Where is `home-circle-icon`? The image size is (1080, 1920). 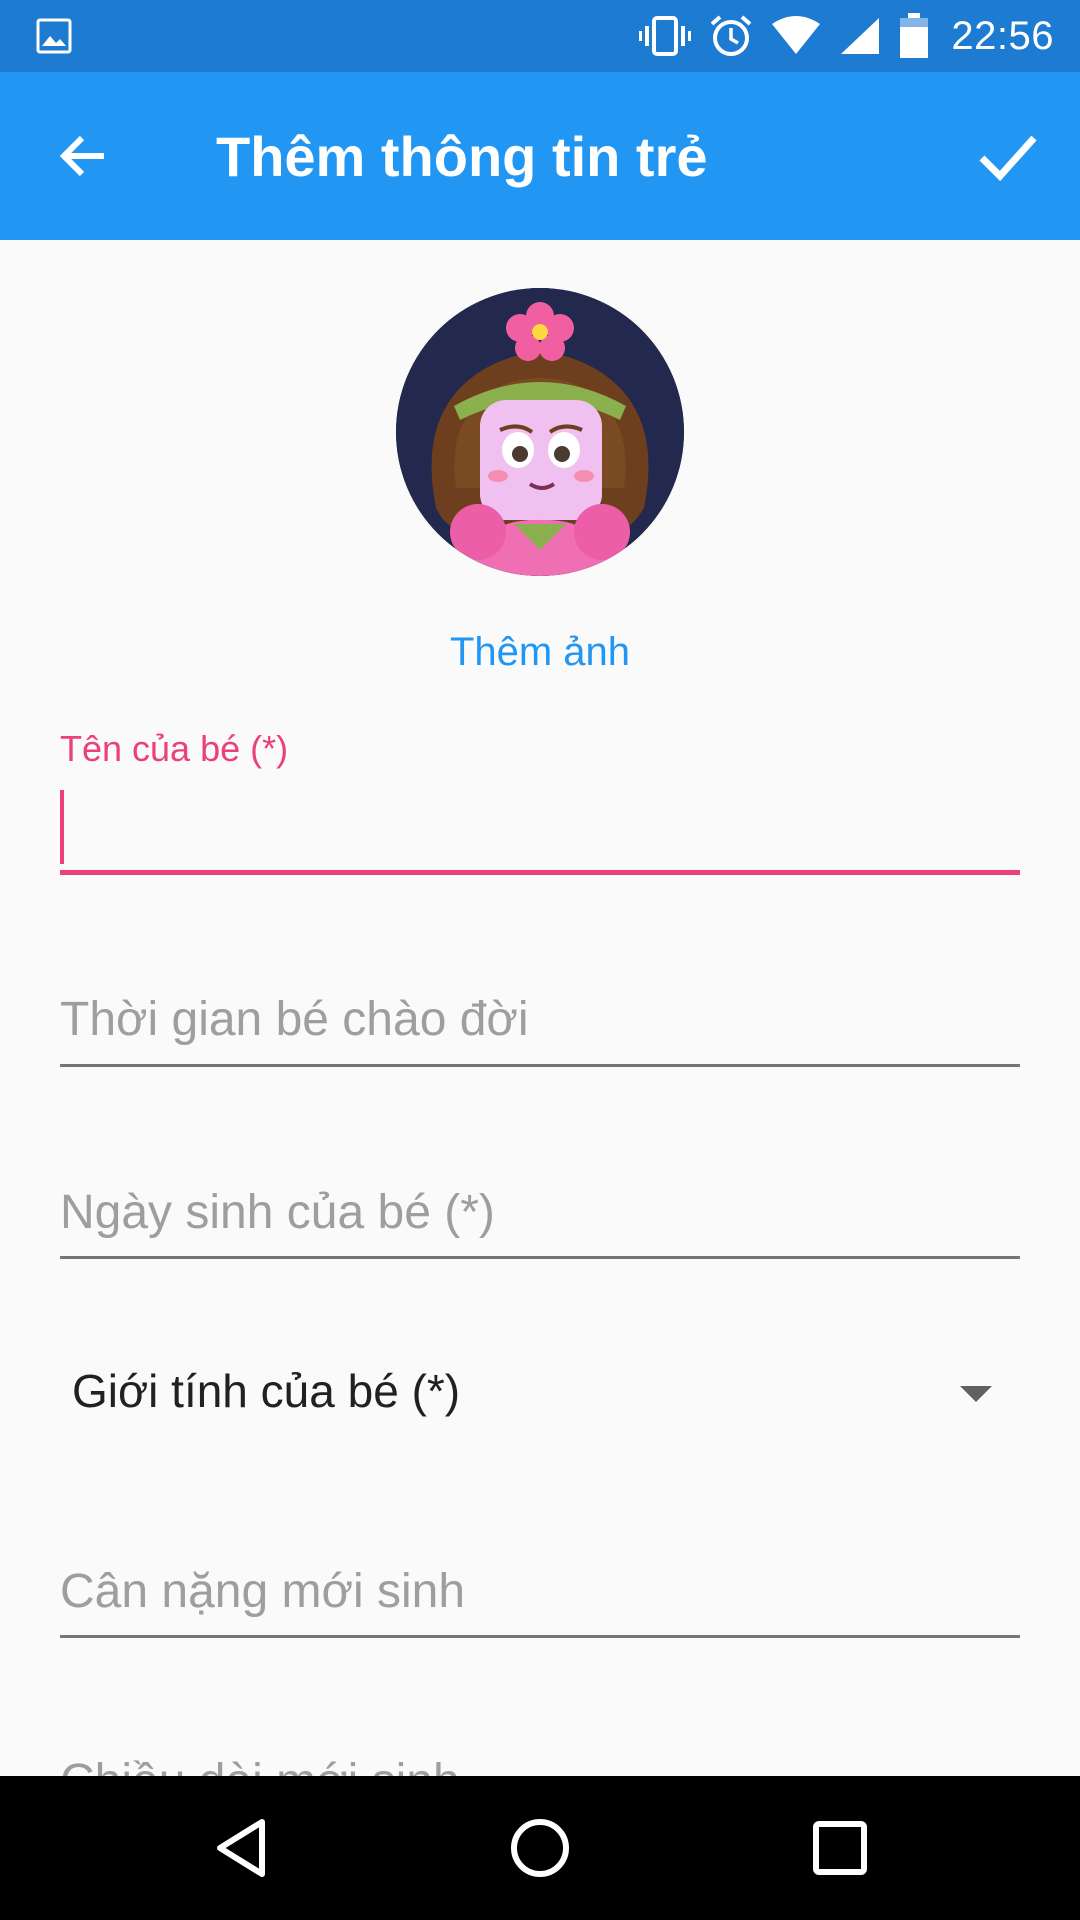 home-circle-icon is located at coordinates (540, 1848).